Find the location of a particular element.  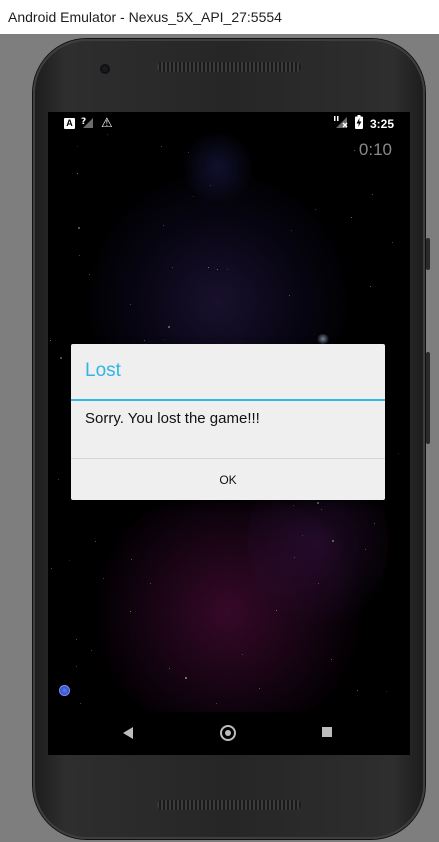

game-timer: 0:10 is located at coordinates (375, 149).